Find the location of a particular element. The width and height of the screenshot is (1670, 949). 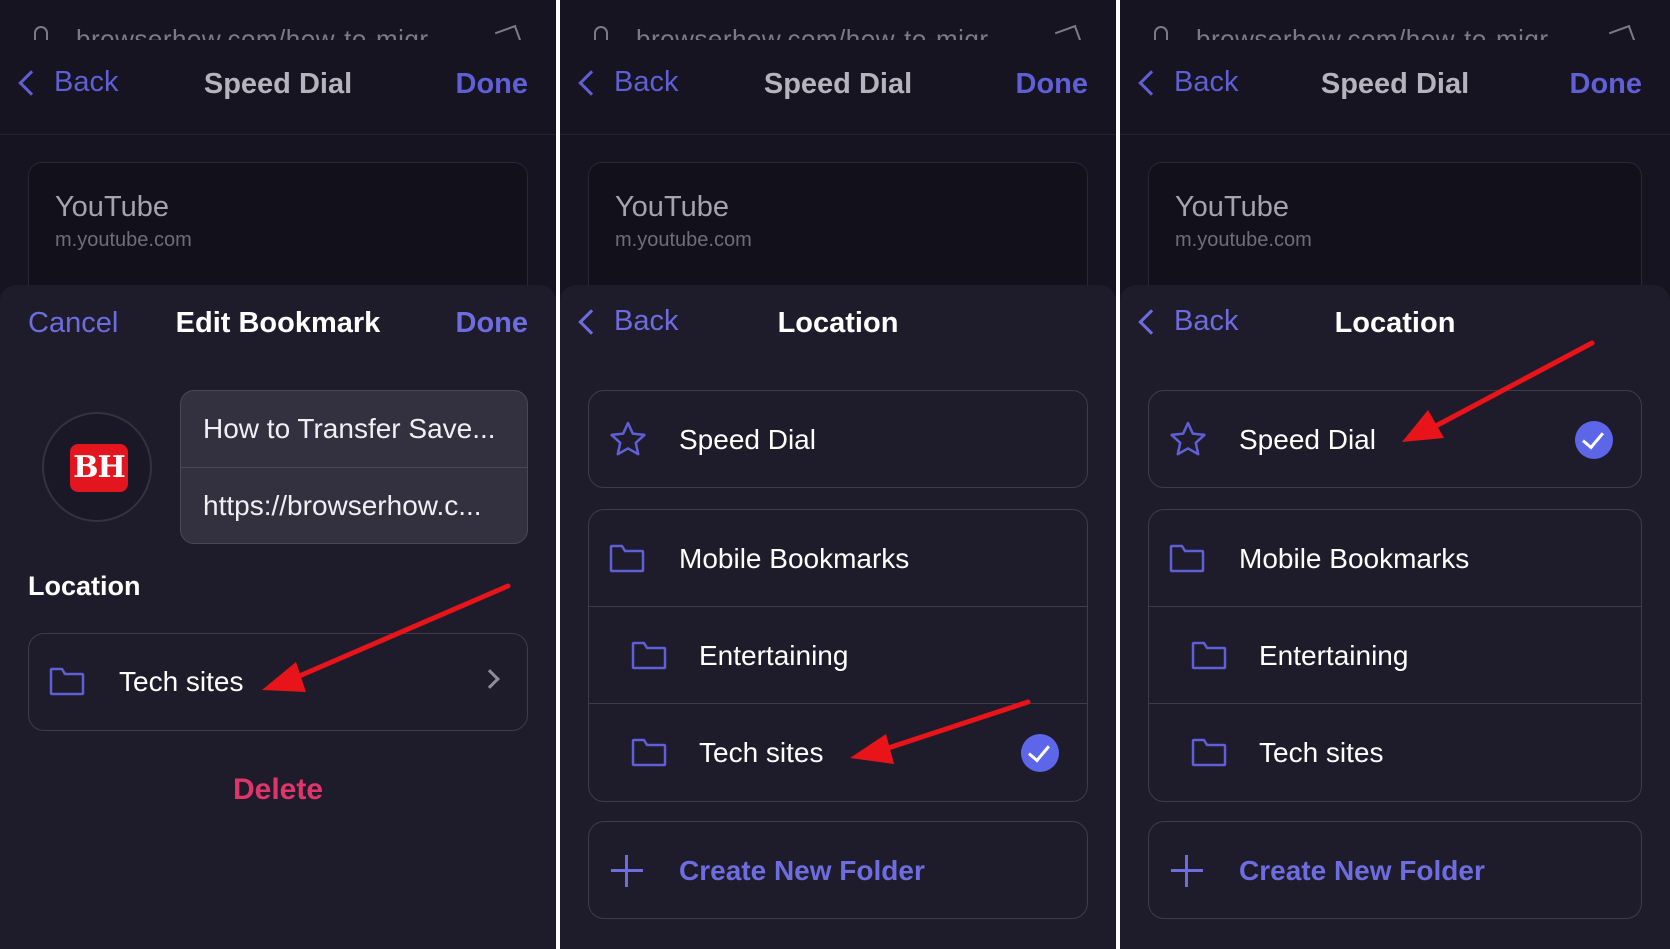

location-value: Tech sites is located at coordinates (181, 681).